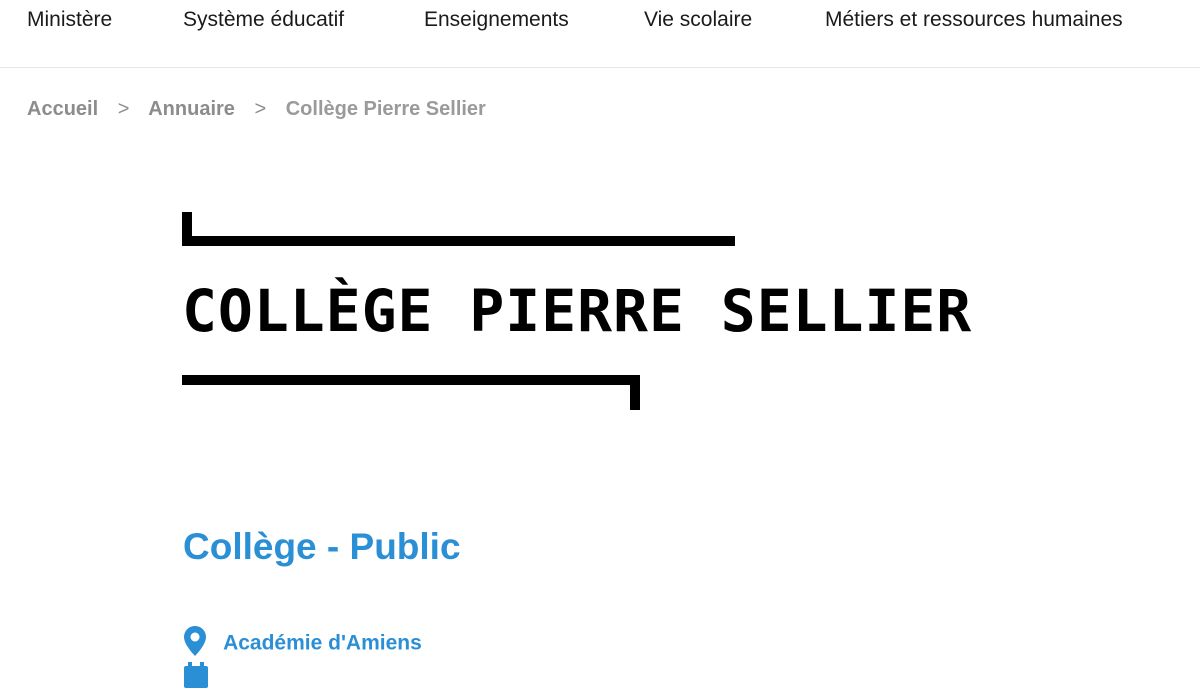 The height and width of the screenshot is (694, 1200). Describe the element at coordinates (577, 311) in the screenshot. I see `page-title: COLLÈGE PIERRE SELLIER` at that location.